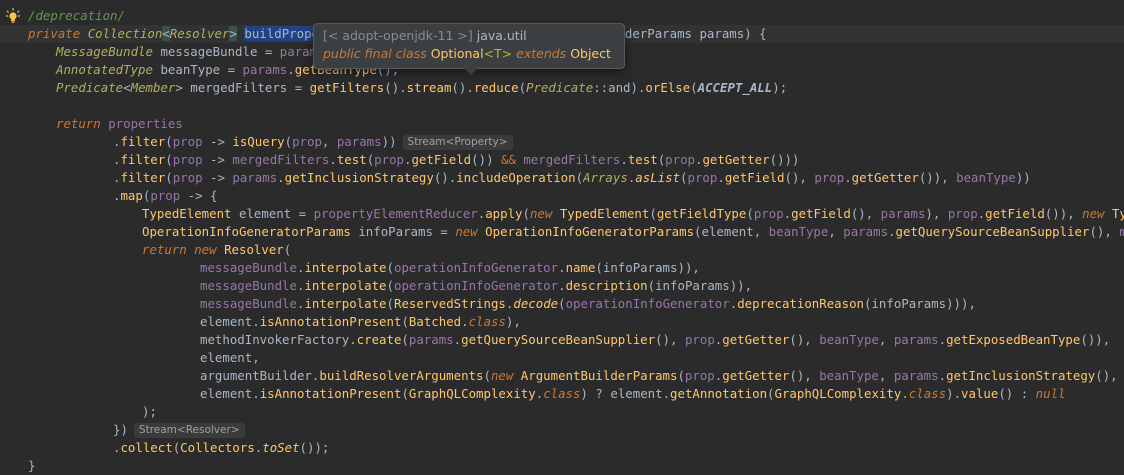 The width and height of the screenshot is (1124, 475). I want to click on code-line: return properties, so click(91, 124).